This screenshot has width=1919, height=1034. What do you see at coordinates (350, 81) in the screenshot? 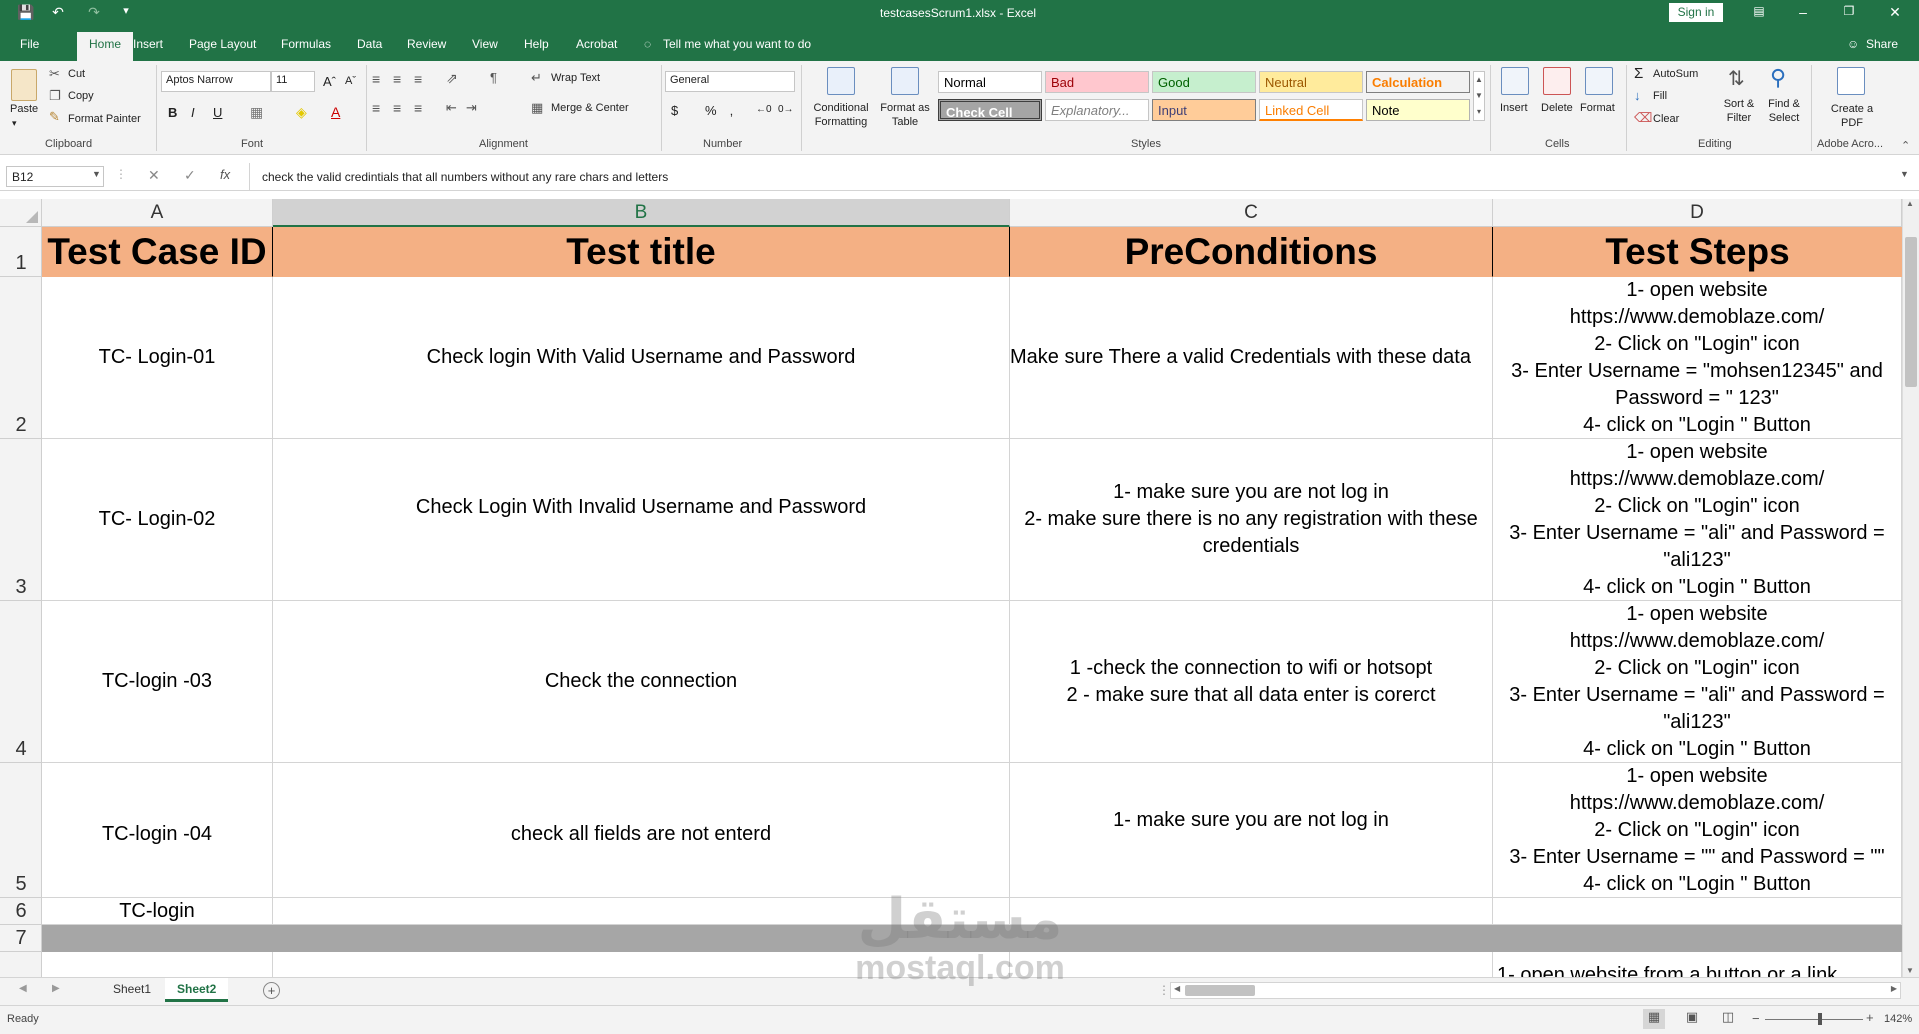
I see `decrease-font-icon: Aˇ` at bounding box center [350, 81].